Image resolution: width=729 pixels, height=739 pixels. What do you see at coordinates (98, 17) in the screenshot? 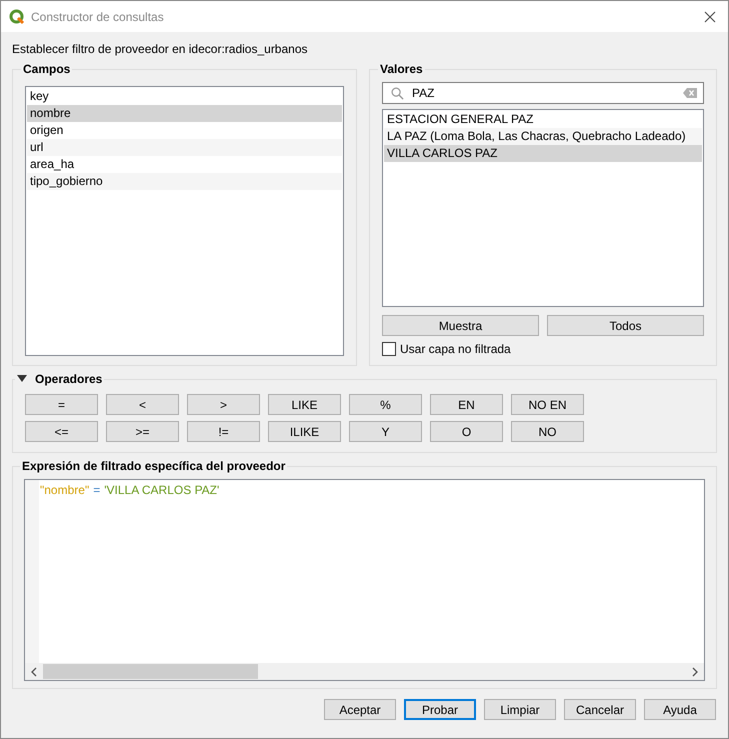
I see `window-title: Constructor de consultas` at bounding box center [98, 17].